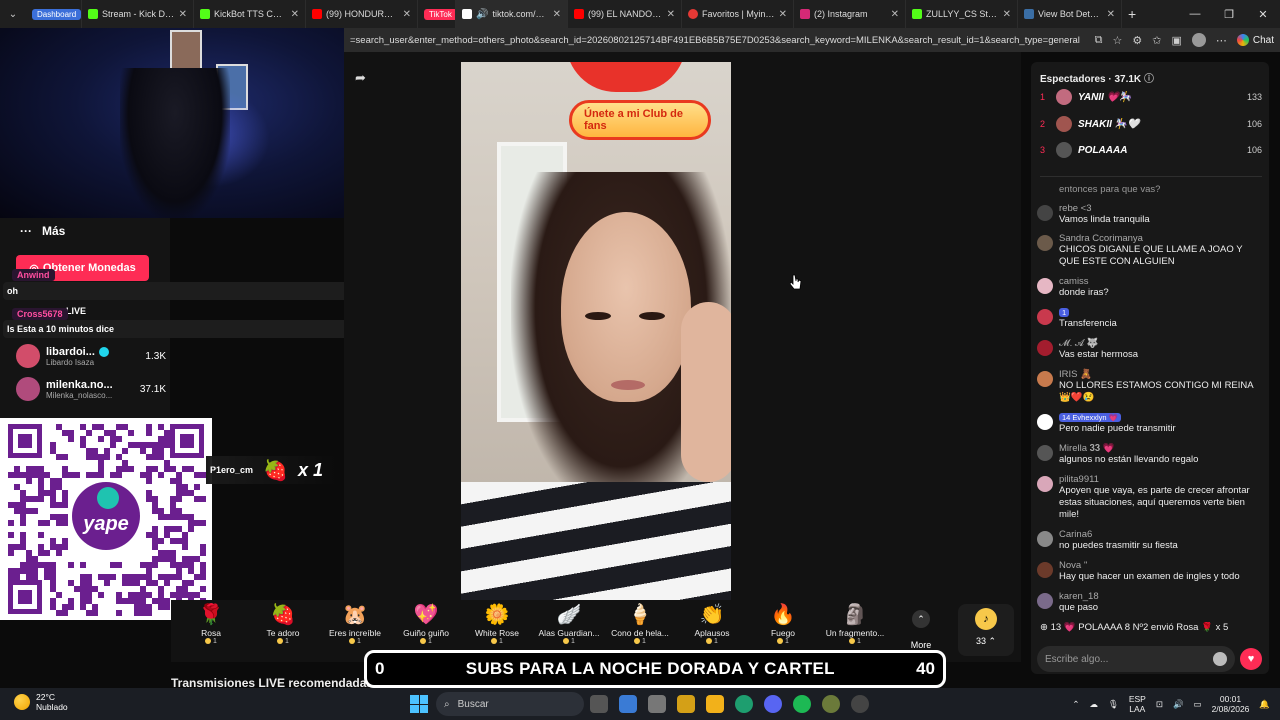 This screenshot has height=720, width=1280. Describe the element at coordinates (510, 704) in the screenshot. I see `taskbar-search: ⌕ Buscar` at that location.